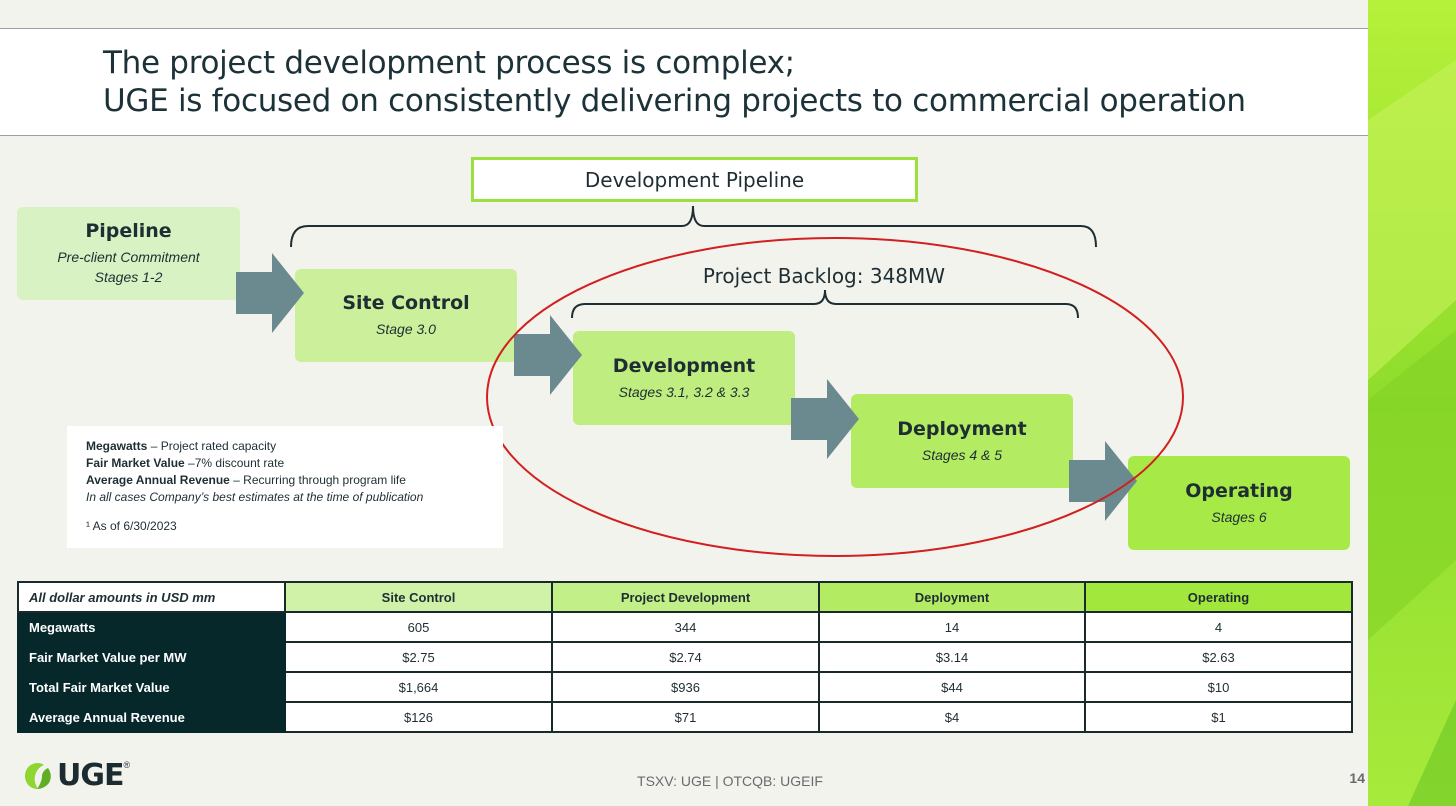 The width and height of the screenshot is (1456, 806). What do you see at coordinates (406, 303) in the screenshot?
I see `stage-name: Site Control` at bounding box center [406, 303].